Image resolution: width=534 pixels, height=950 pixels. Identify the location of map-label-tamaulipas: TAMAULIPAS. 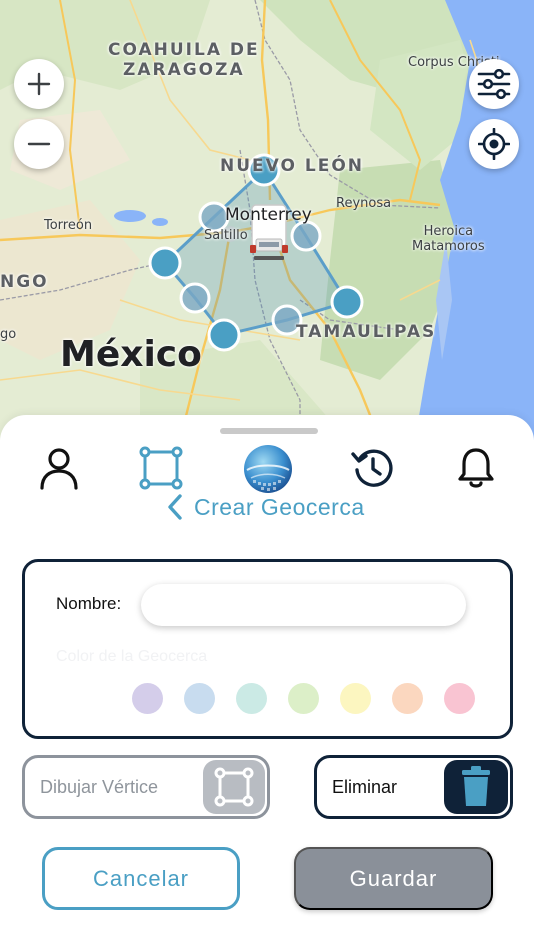
(366, 332).